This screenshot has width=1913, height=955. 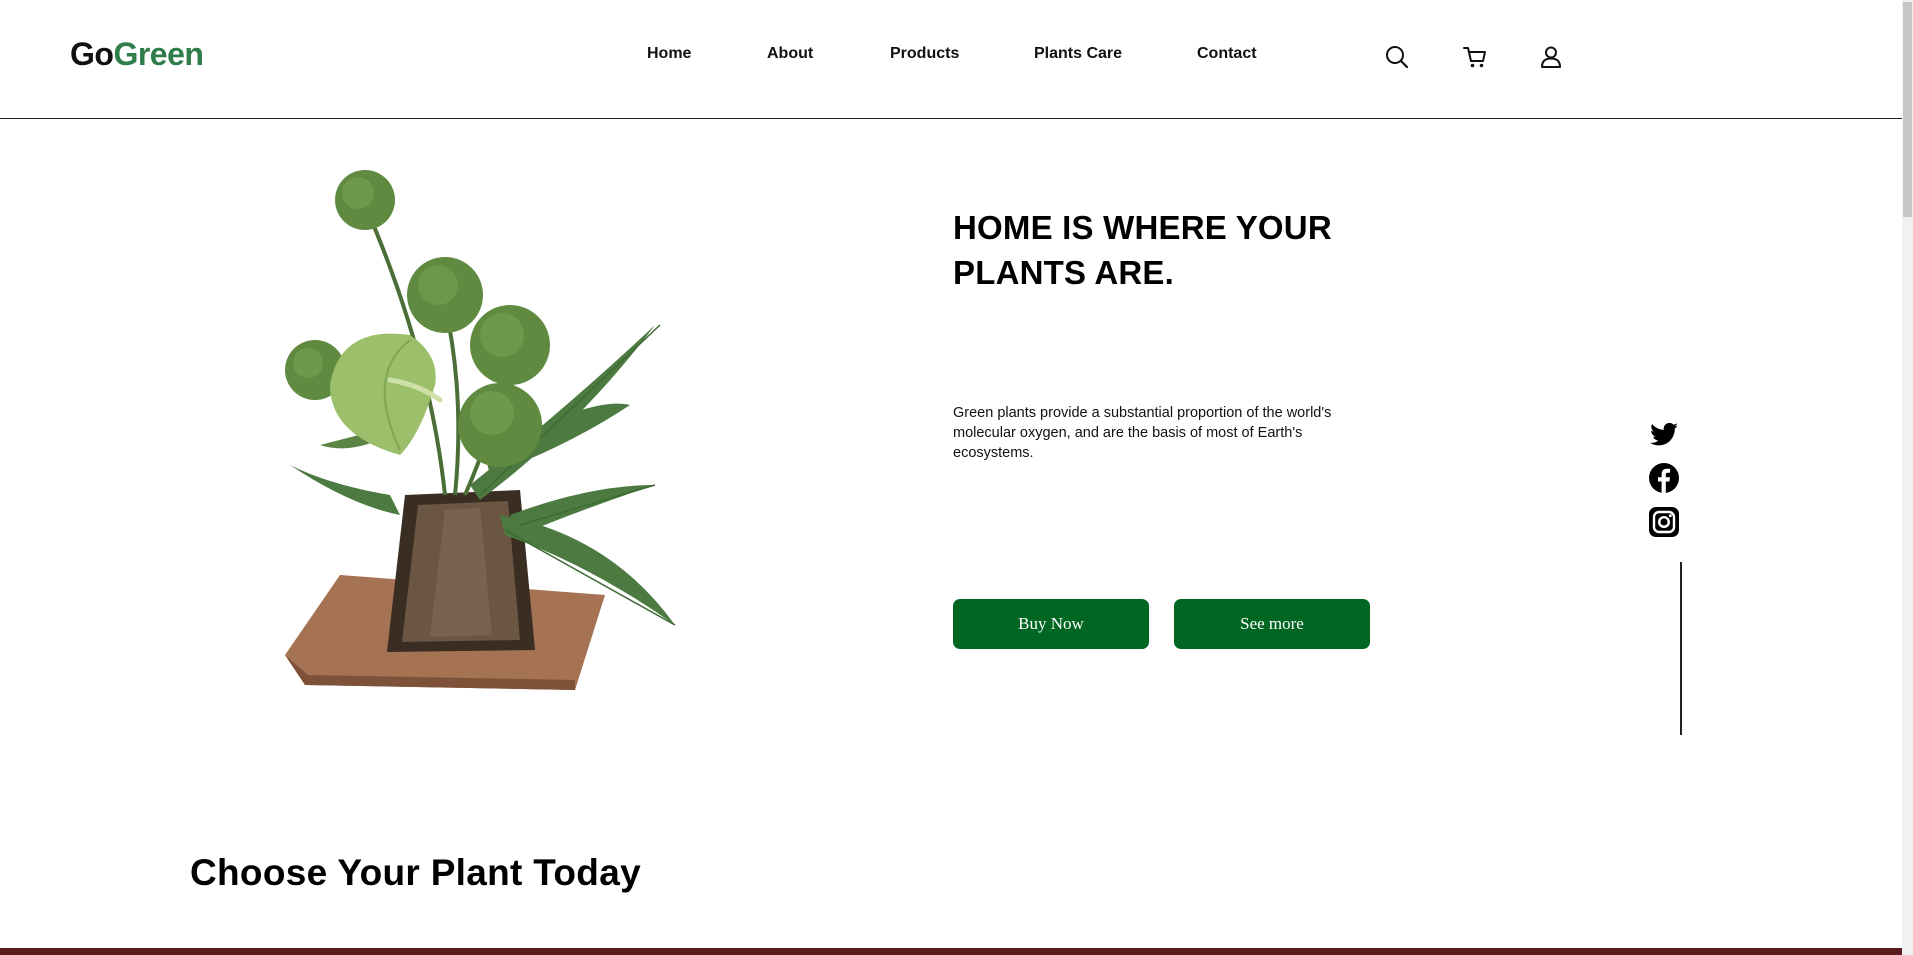 What do you see at coordinates (92, 54) in the screenshot?
I see `logo-part-go: Go` at bounding box center [92, 54].